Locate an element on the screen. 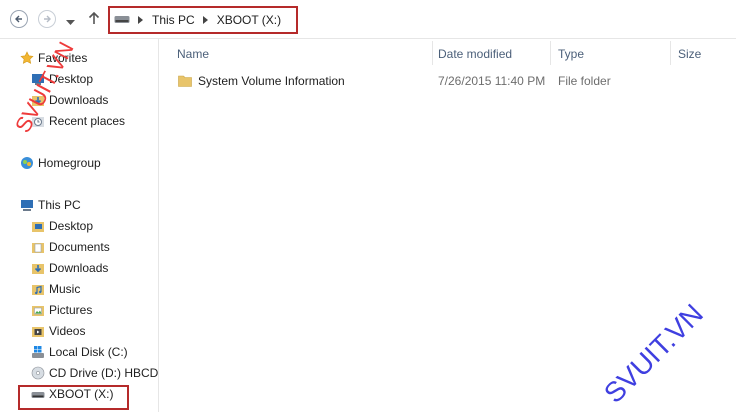 The image size is (736, 412). cd-drive-icon is located at coordinates (38, 373).